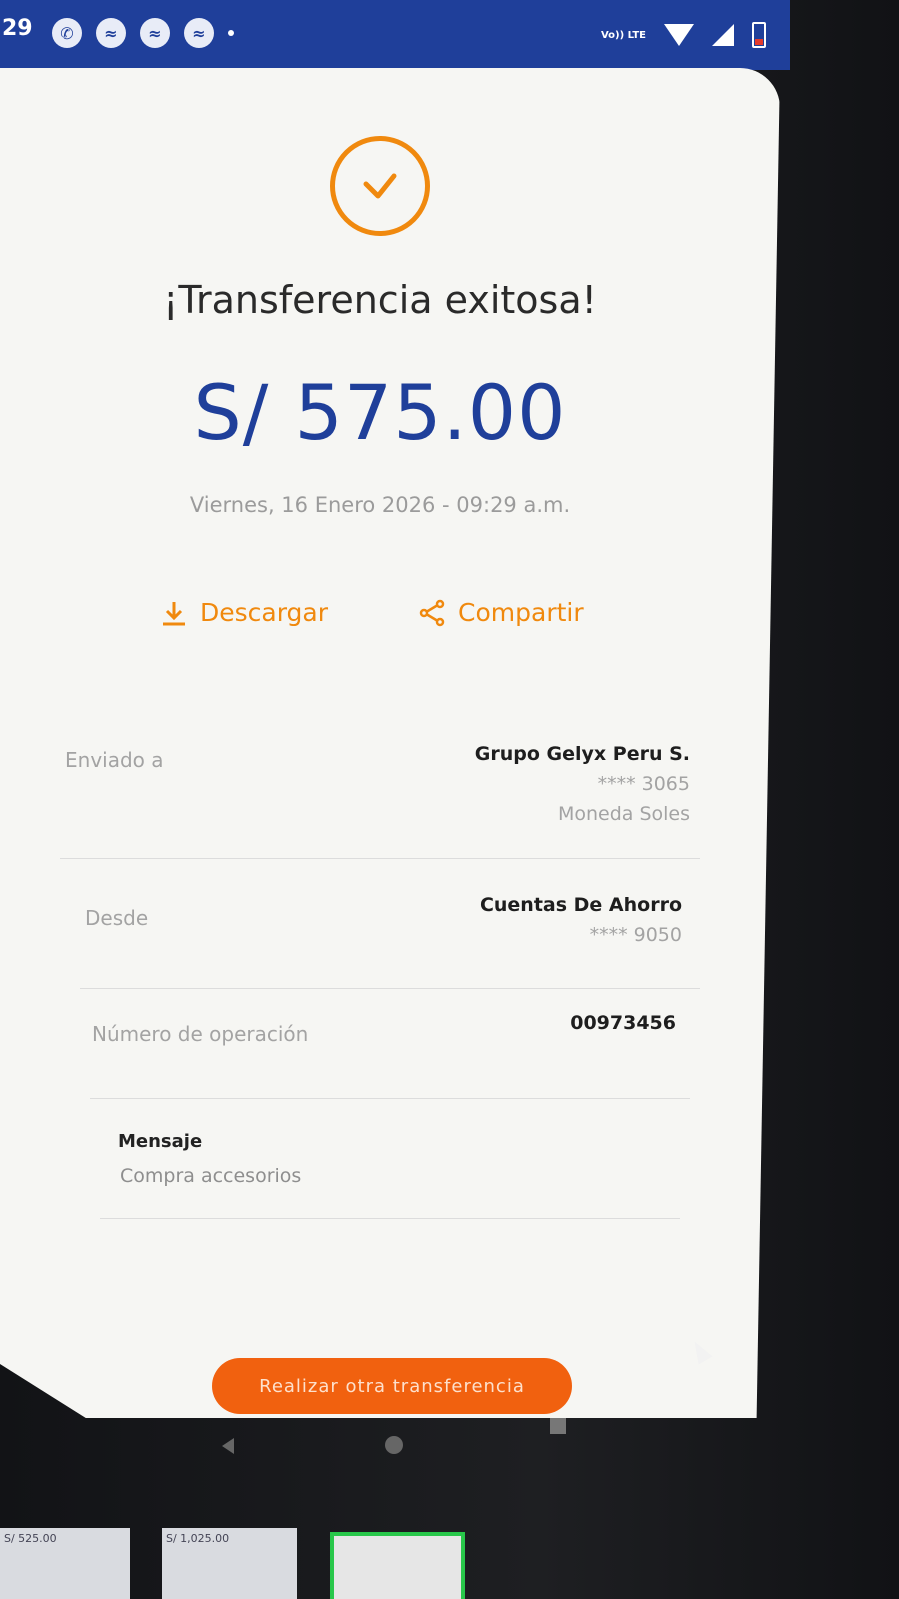  I want to click on thumbnail-item: S/ 1,025.00, so click(229, 1563).